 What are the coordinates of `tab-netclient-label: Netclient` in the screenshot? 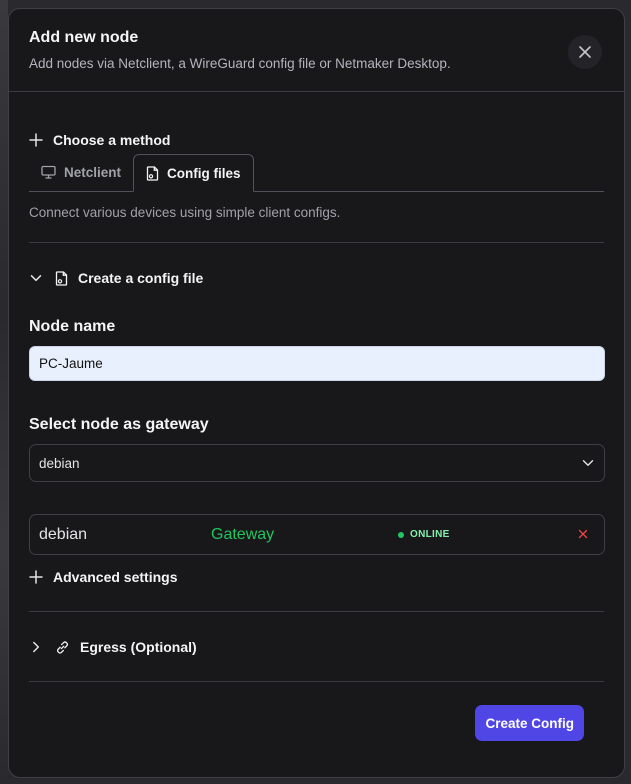 It's located at (93, 172).